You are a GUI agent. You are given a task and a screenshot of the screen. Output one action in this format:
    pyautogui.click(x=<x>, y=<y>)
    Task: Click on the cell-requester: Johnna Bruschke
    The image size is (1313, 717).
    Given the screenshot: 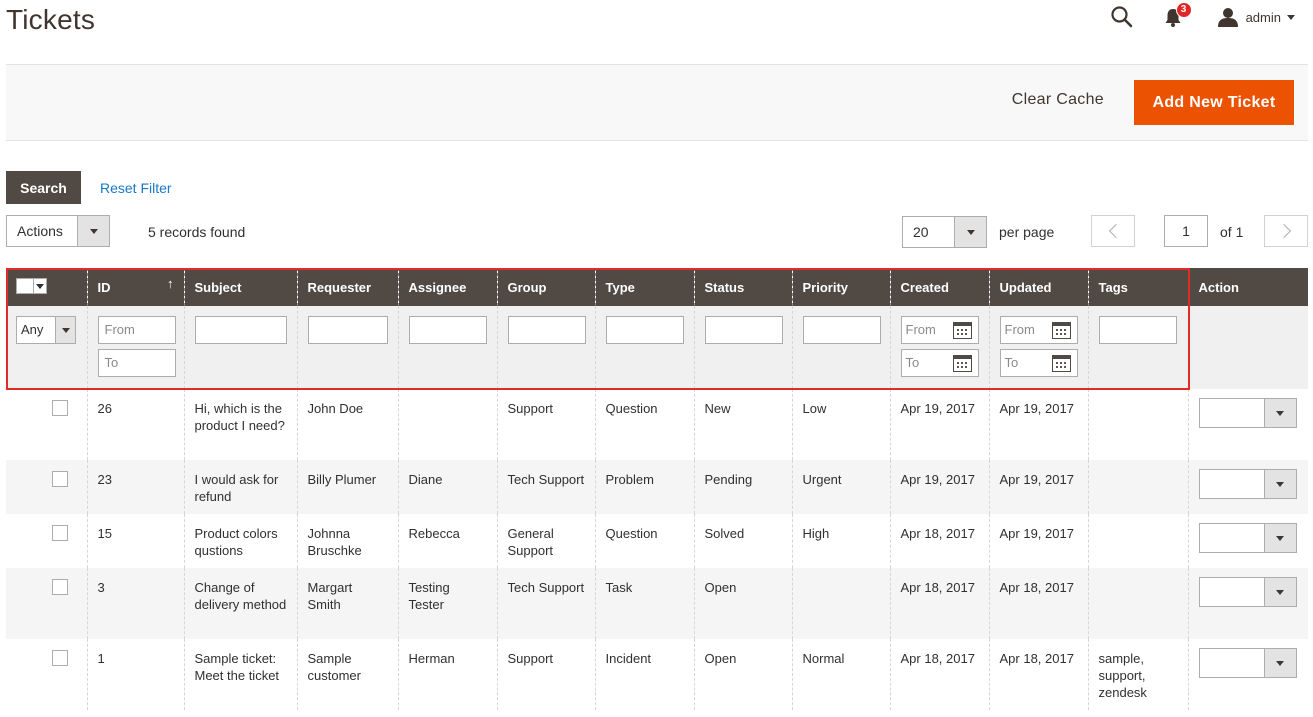 What is the action you would take?
    pyautogui.click(x=347, y=541)
    